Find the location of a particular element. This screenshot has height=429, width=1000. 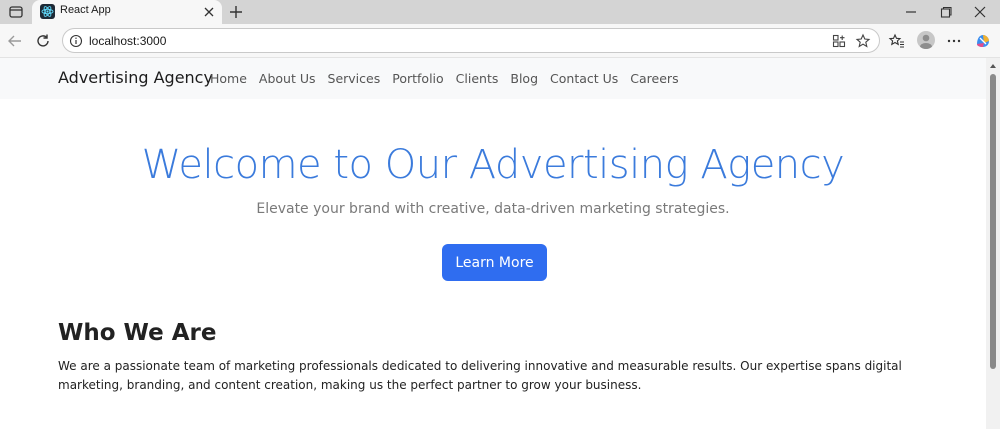

browser-toolbar: localhost:3000 is located at coordinates (500, 41).